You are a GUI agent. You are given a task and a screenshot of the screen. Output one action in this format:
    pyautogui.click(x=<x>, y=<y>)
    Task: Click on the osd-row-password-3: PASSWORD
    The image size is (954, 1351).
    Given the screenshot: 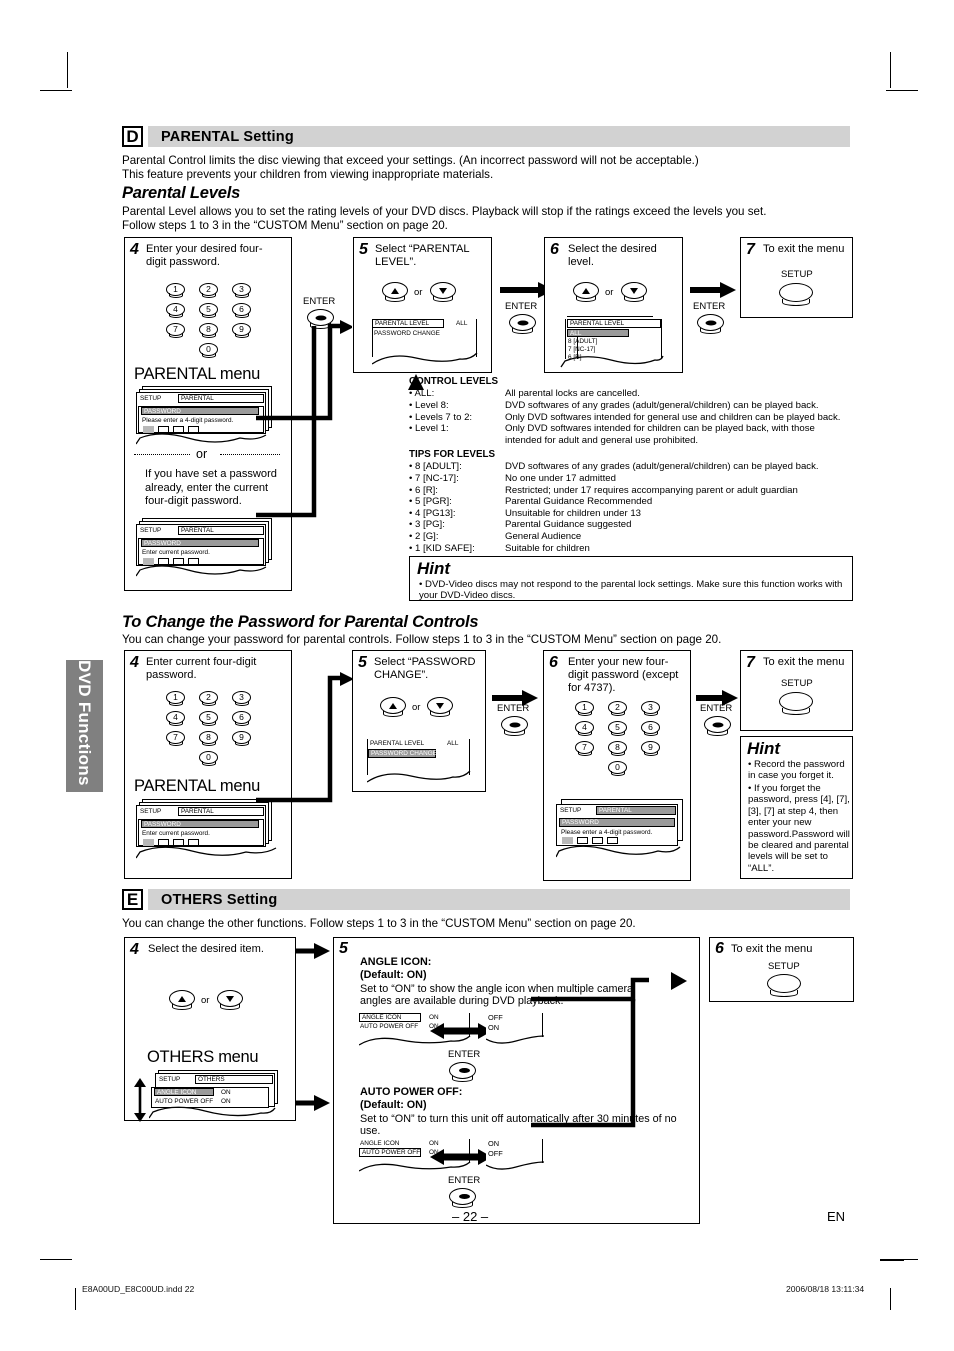 What is the action you would take?
    pyautogui.click(x=200, y=824)
    